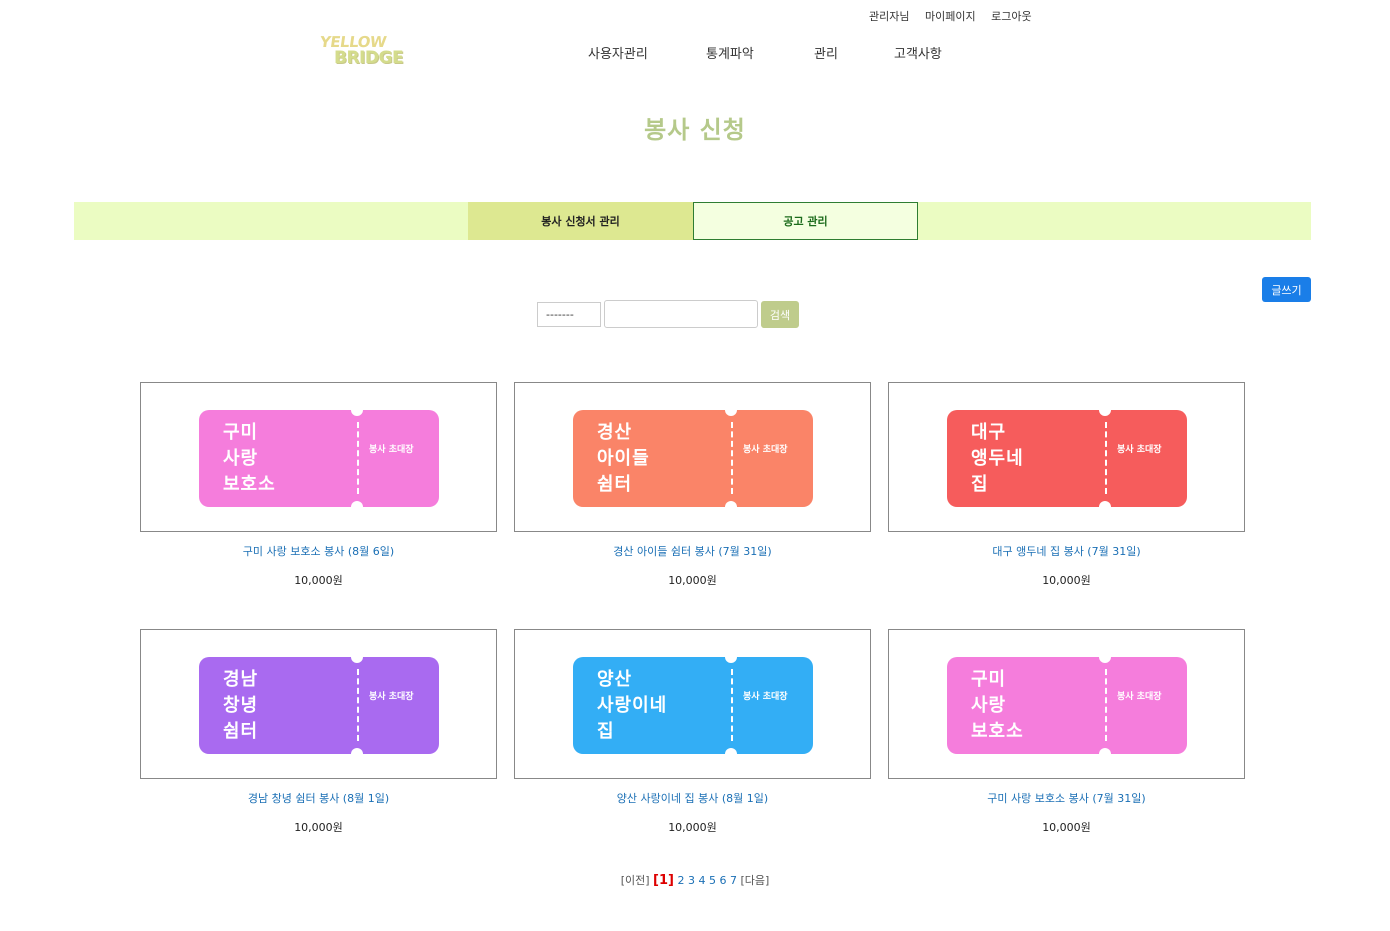  I want to click on nav-user-management: 사용자관리, so click(618, 52).